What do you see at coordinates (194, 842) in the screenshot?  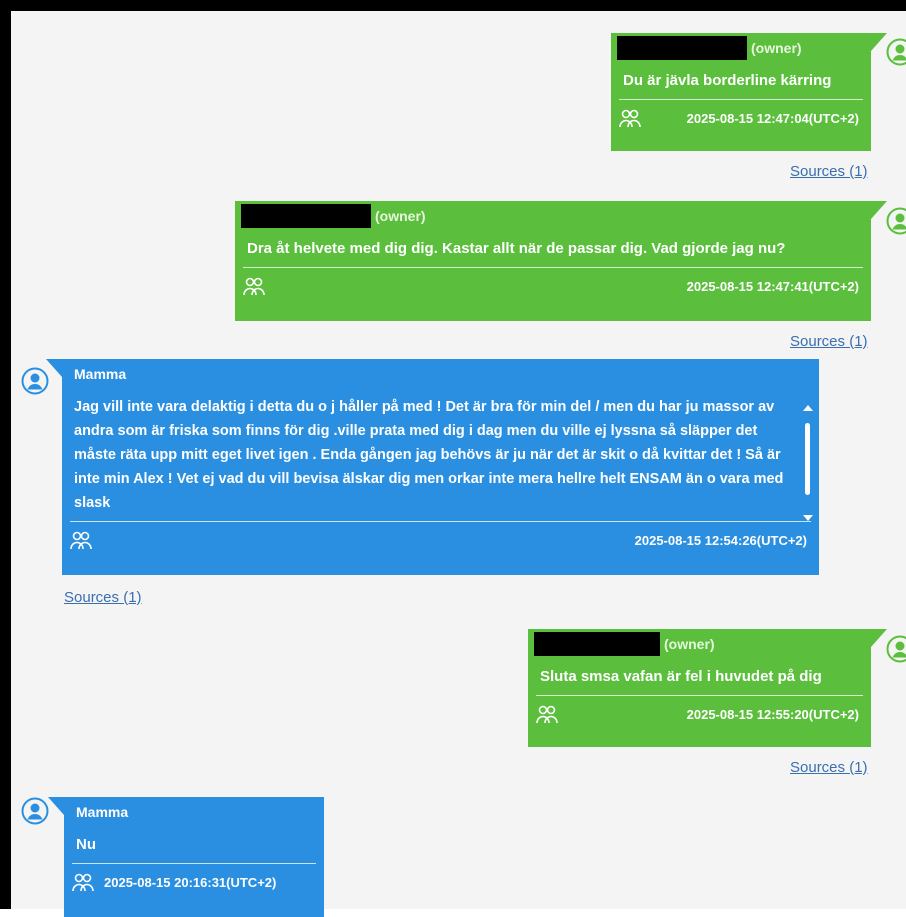 I see `message-text: Nu` at bounding box center [194, 842].